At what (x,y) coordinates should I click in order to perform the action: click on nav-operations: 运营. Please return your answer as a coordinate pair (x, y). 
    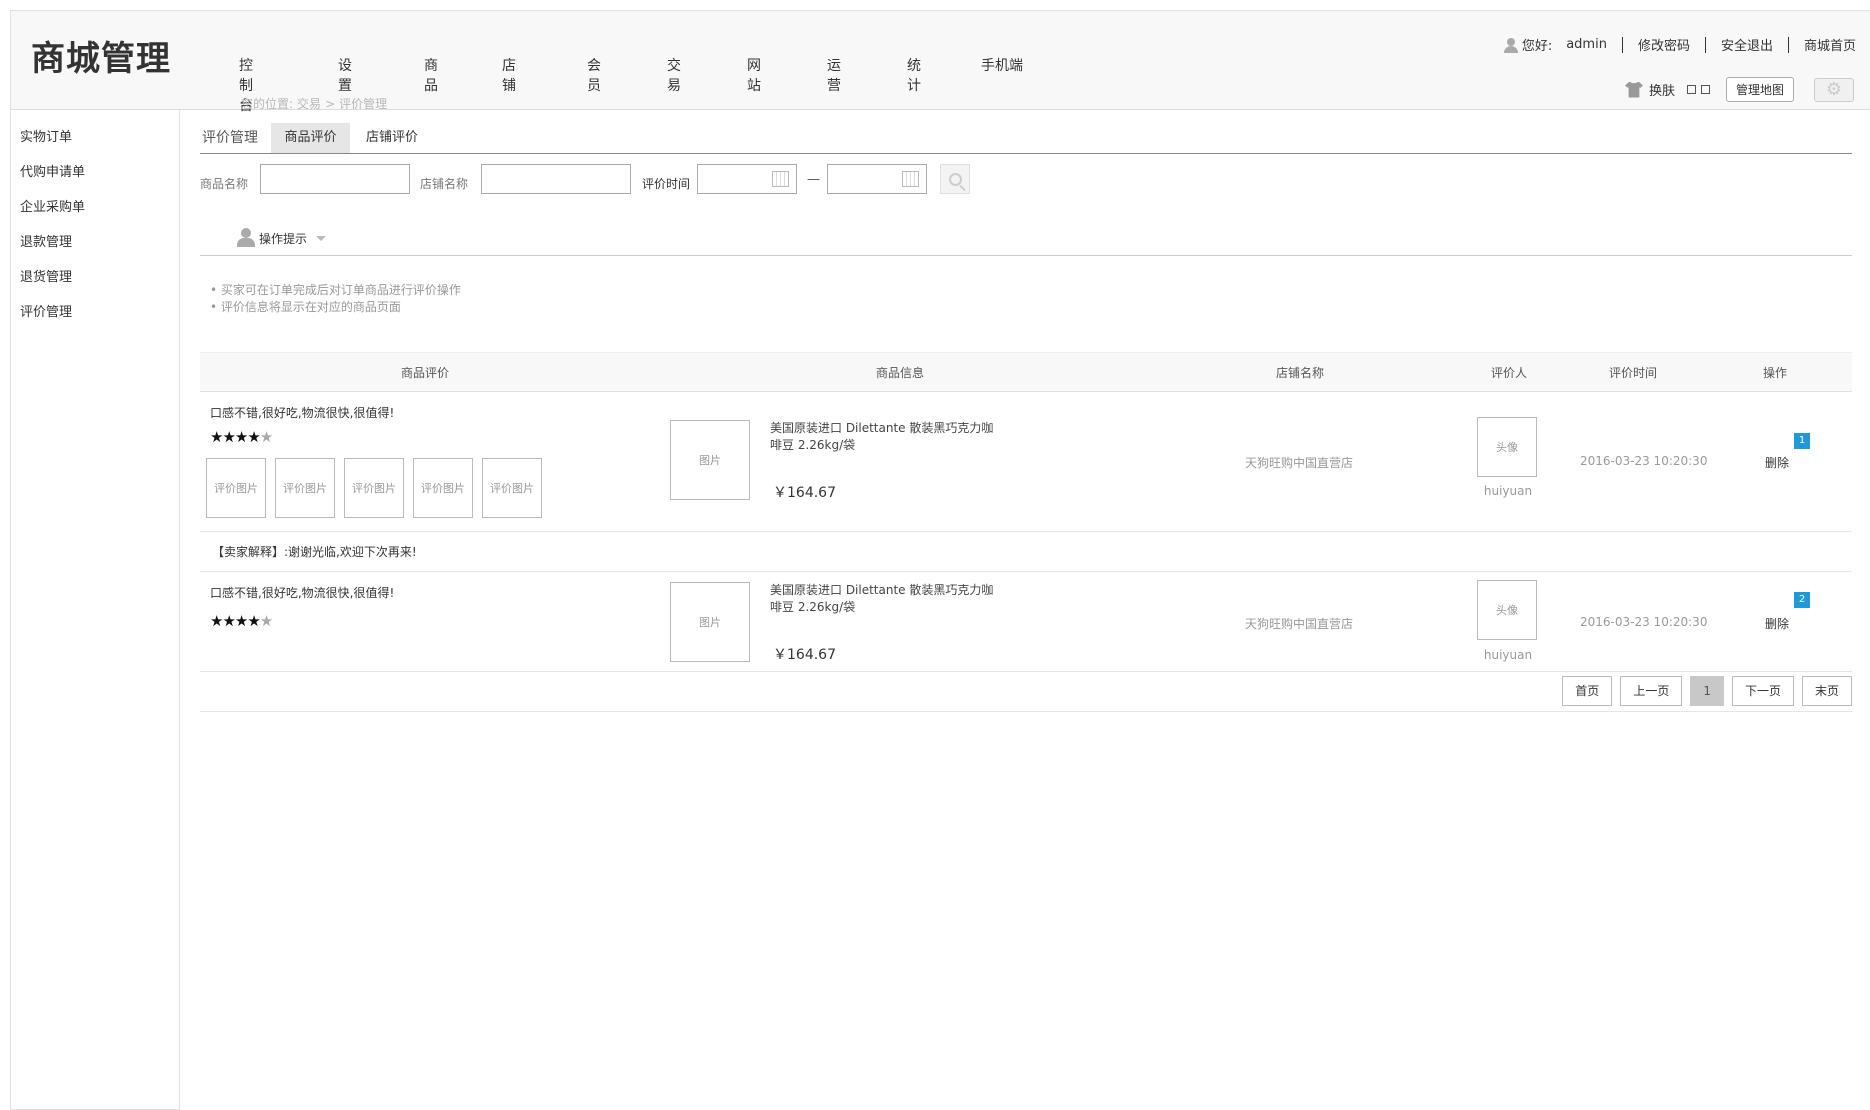
    Looking at the image, I should click on (834, 75).